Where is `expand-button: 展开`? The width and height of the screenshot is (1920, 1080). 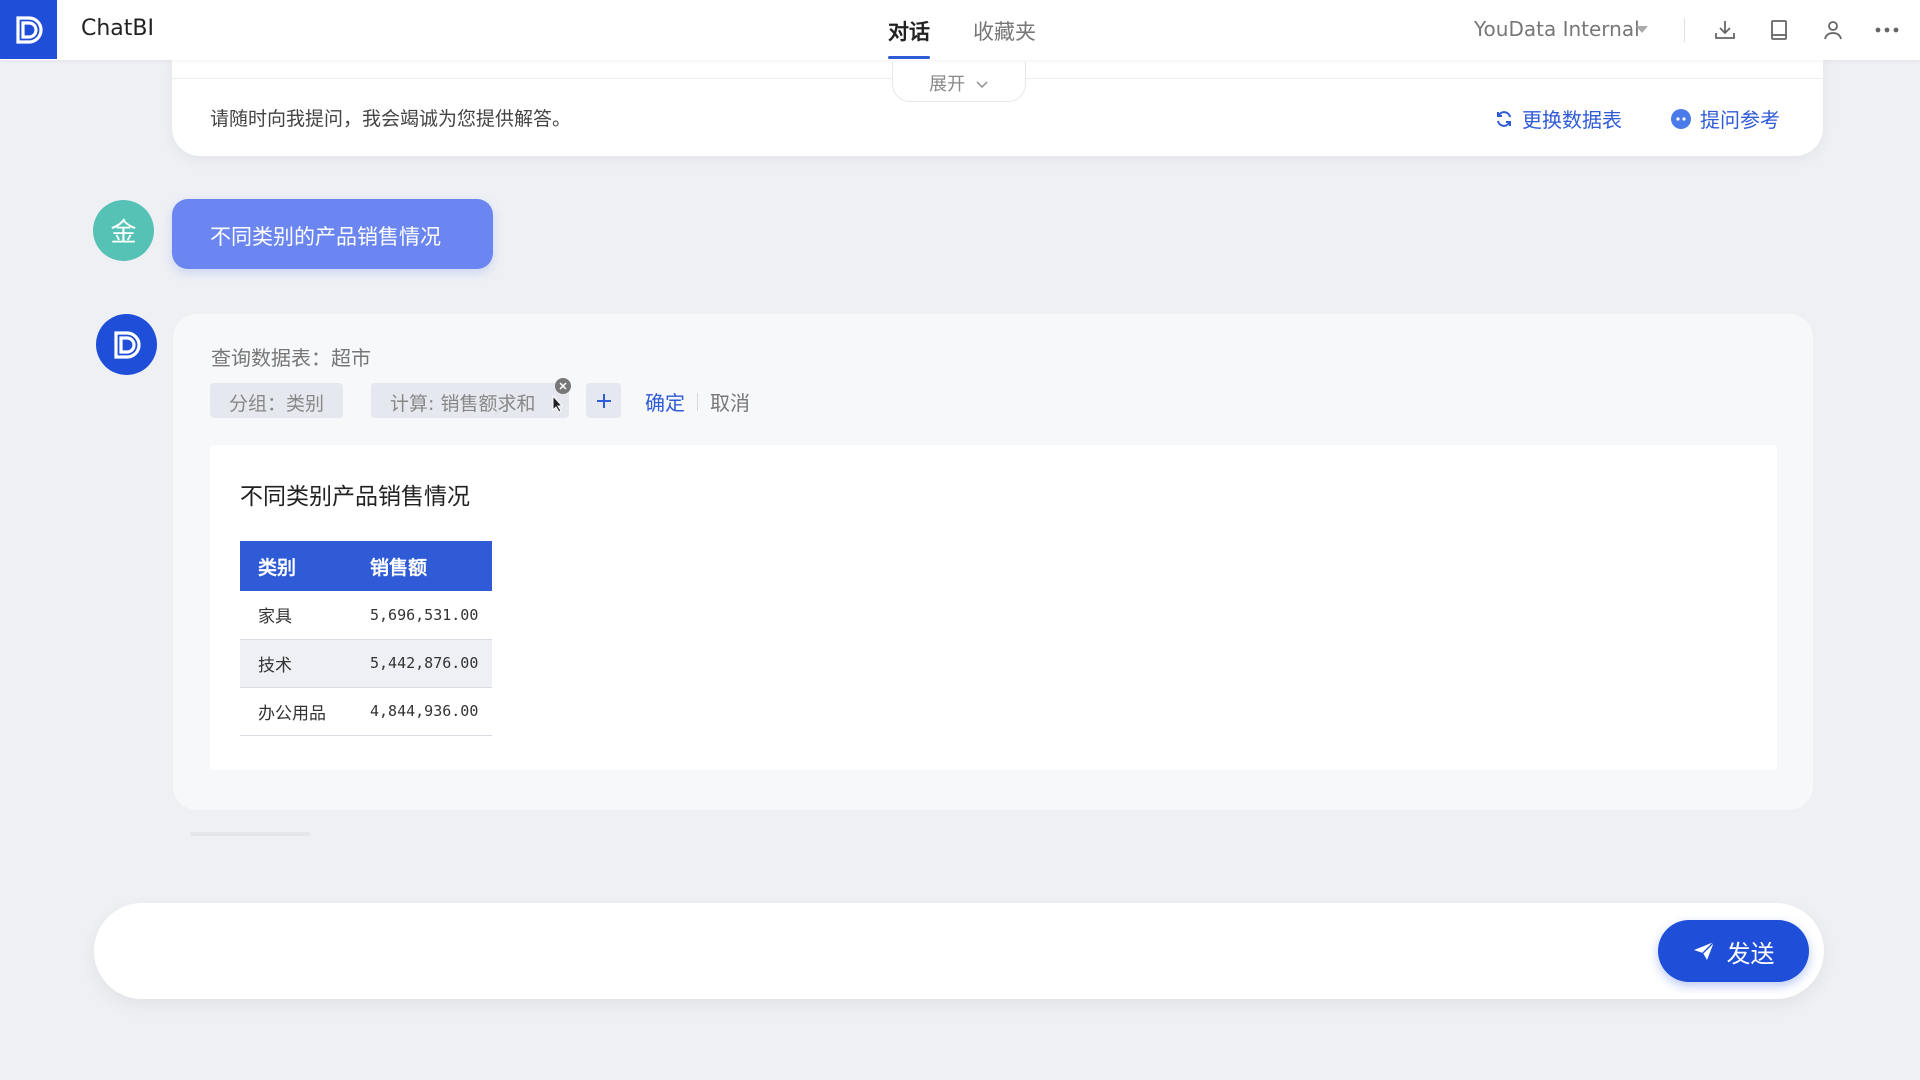 expand-button: 展开 is located at coordinates (959, 82).